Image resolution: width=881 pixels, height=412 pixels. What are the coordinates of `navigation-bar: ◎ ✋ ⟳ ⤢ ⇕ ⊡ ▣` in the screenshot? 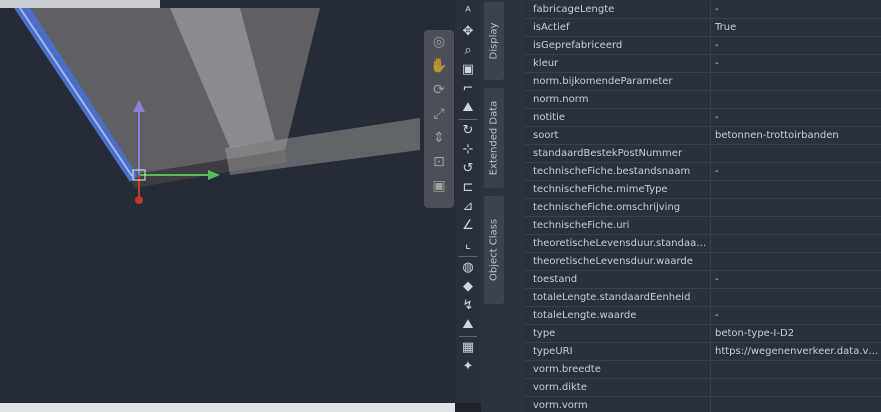 It's located at (439, 119).